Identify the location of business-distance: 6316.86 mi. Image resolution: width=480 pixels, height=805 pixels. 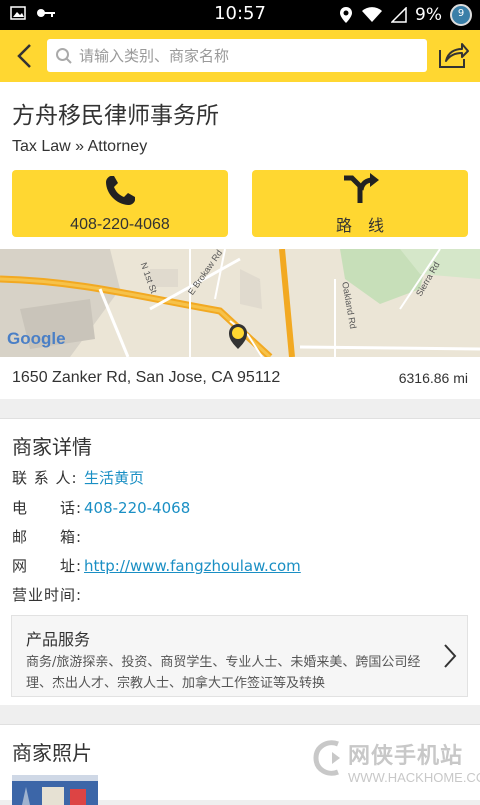
(433, 378).